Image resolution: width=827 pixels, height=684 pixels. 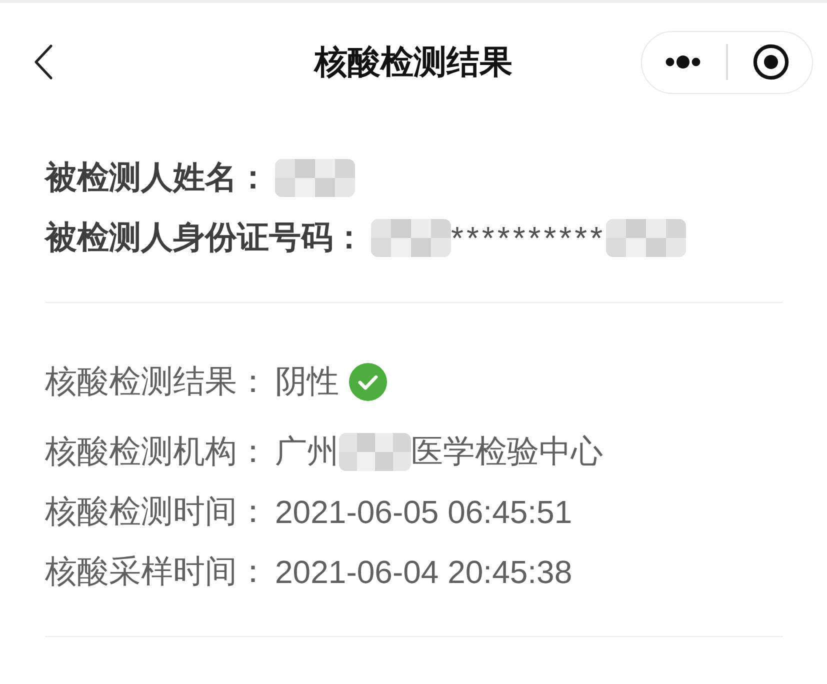 What do you see at coordinates (423, 512) in the screenshot?
I see `field-value: 2021-06-05 06:45:51` at bounding box center [423, 512].